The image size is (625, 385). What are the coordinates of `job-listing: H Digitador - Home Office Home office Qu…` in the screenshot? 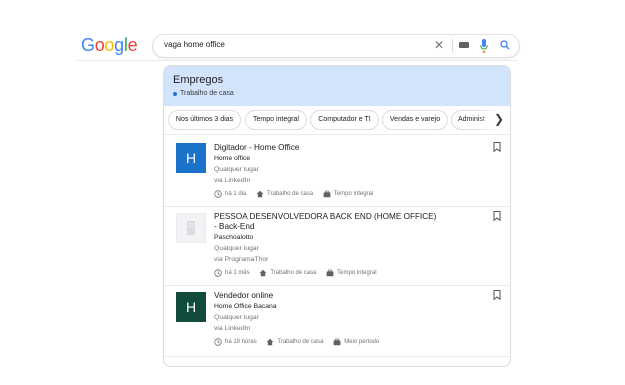 It's located at (337, 170).